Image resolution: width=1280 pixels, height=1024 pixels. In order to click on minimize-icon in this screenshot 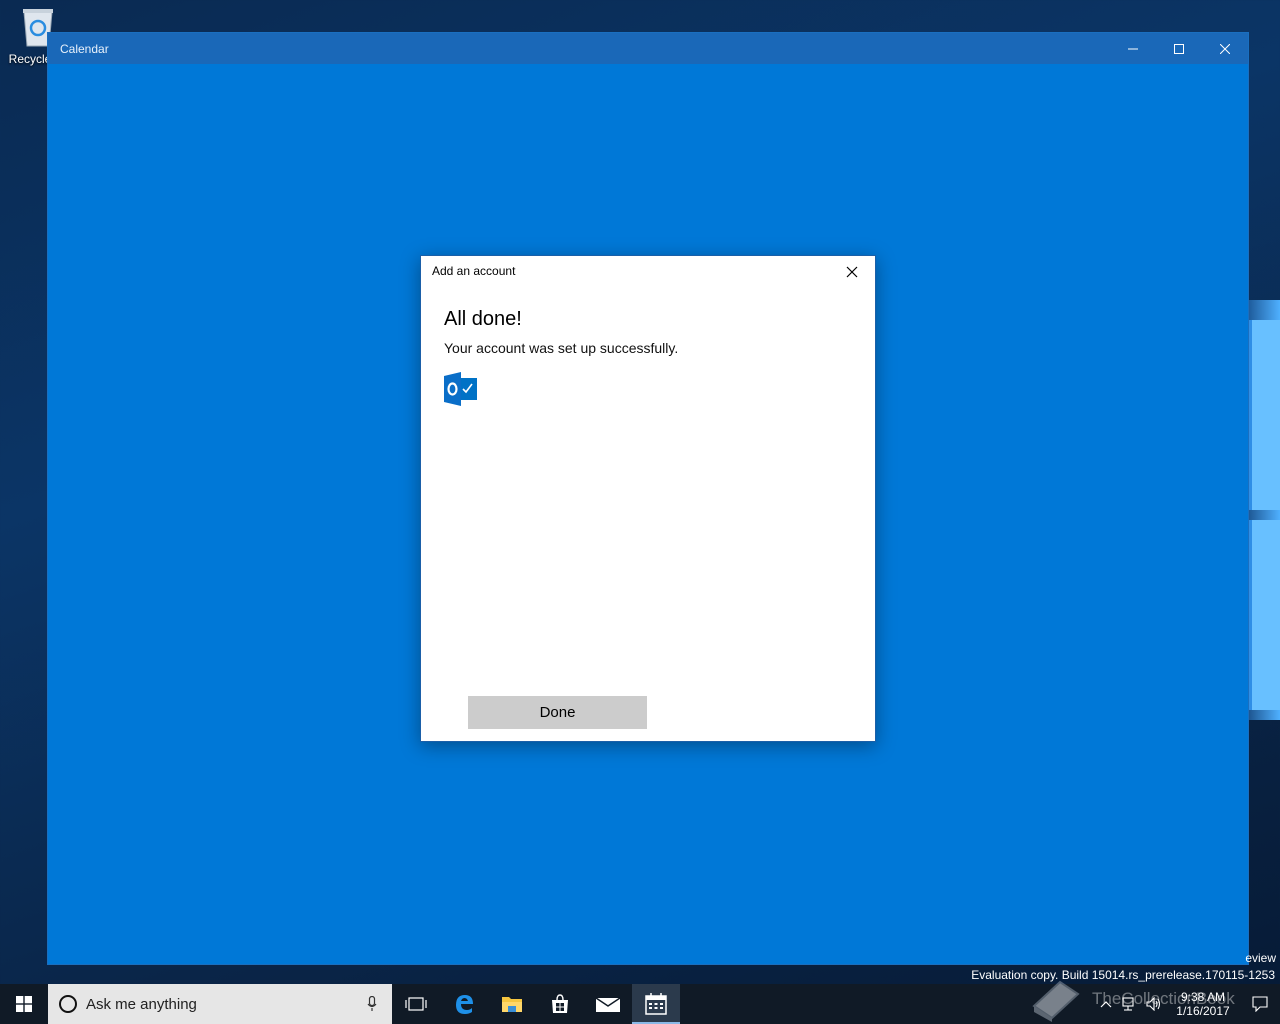, I will do `click(1133, 48)`.